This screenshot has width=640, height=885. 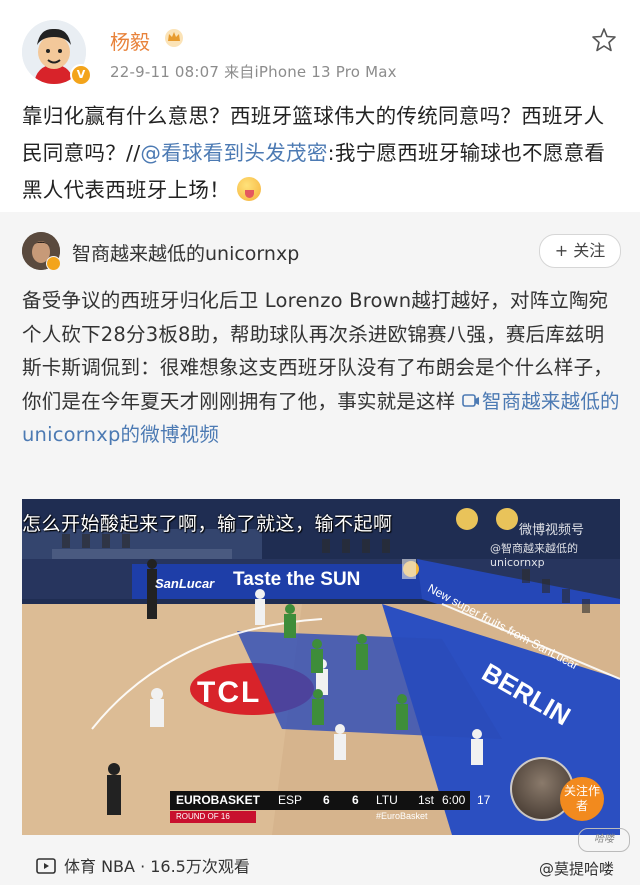 What do you see at coordinates (470, 400) in the screenshot?
I see `video-link-icon` at bounding box center [470, 400].